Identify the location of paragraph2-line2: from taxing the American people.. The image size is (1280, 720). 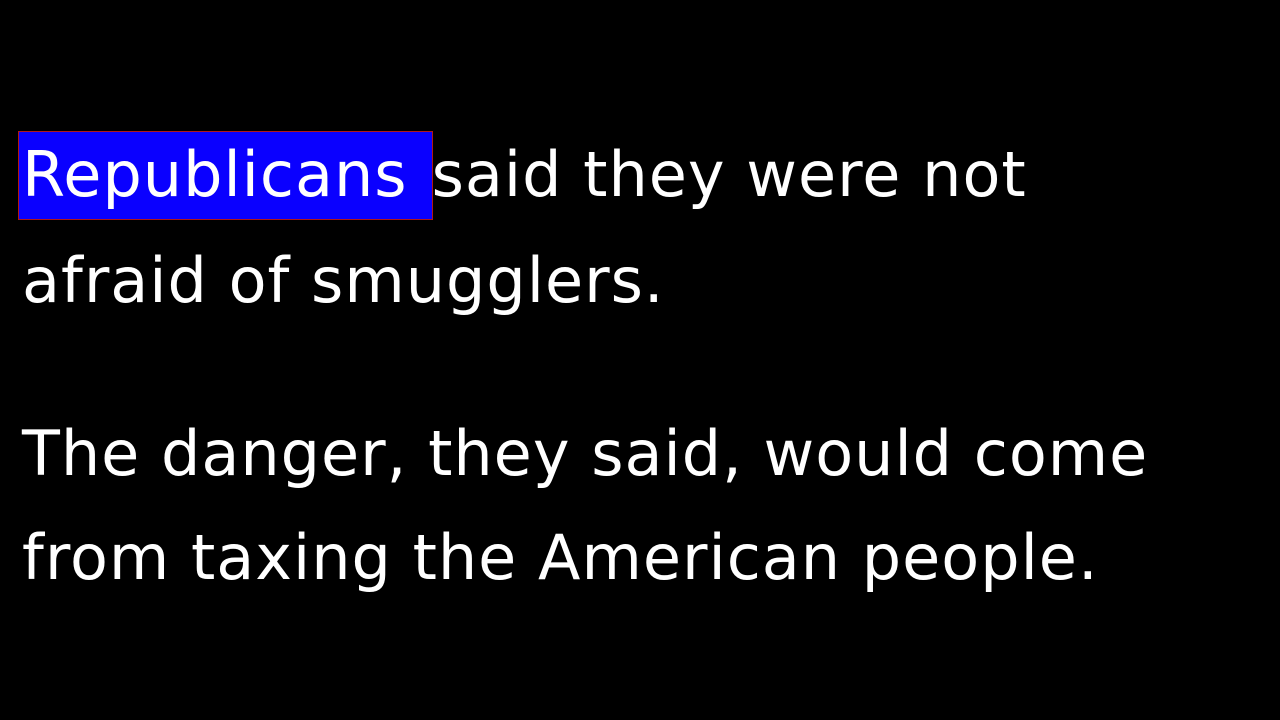
(560, 557).